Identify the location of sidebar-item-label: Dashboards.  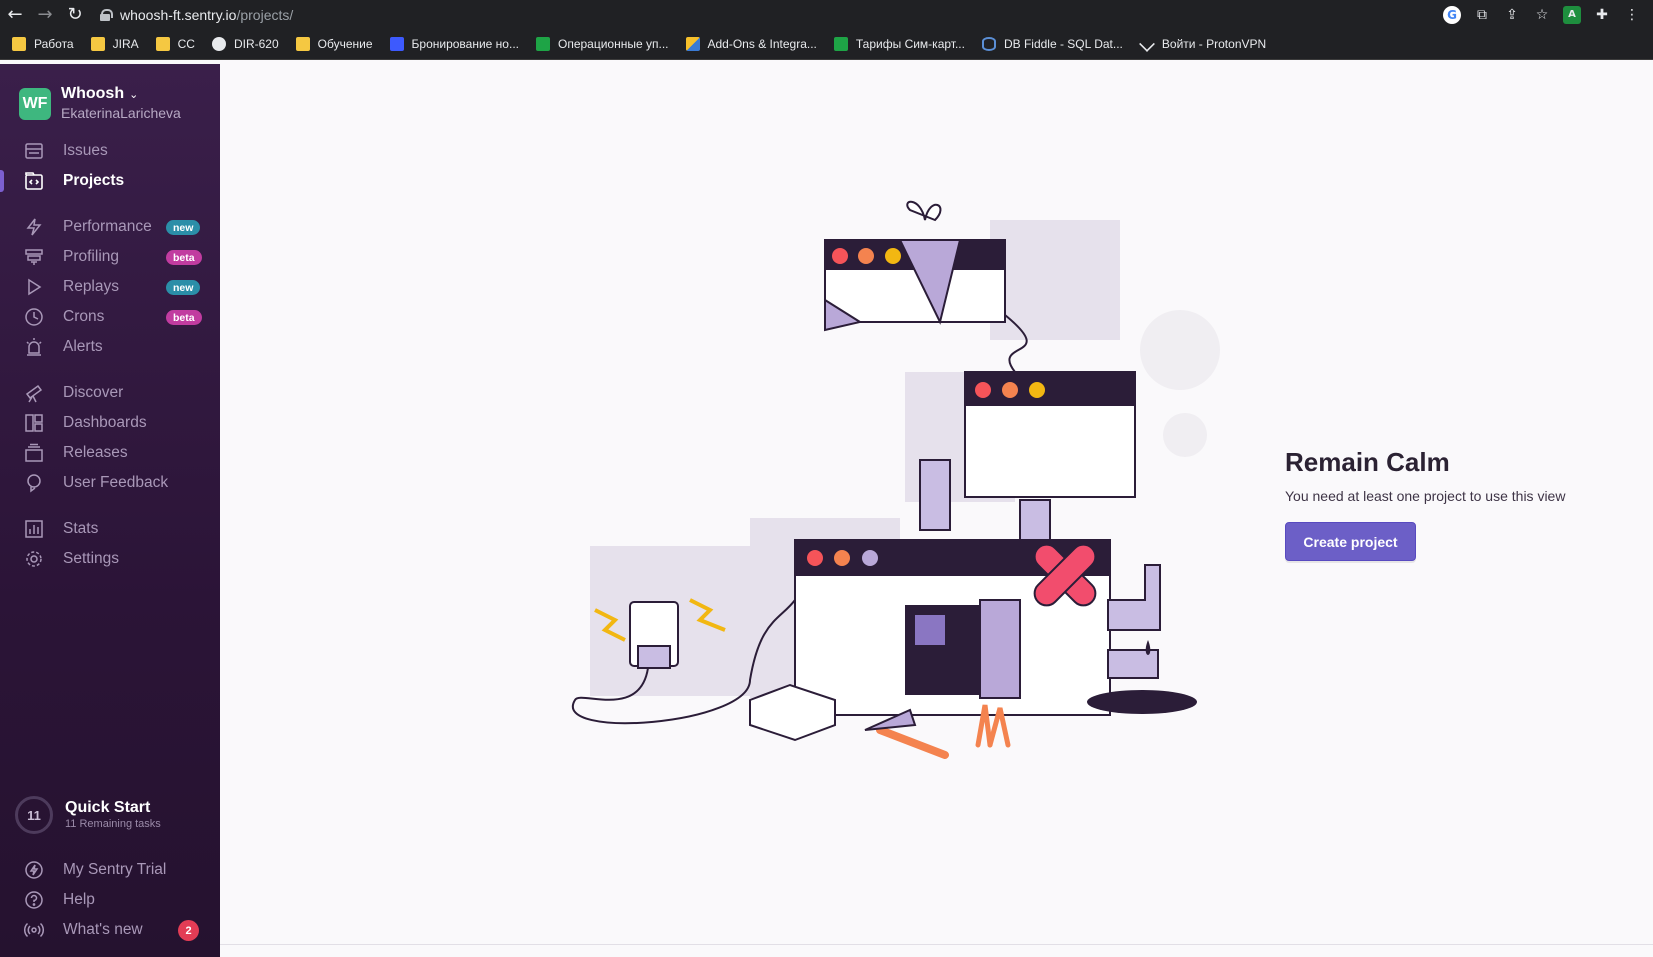
(105, 422).